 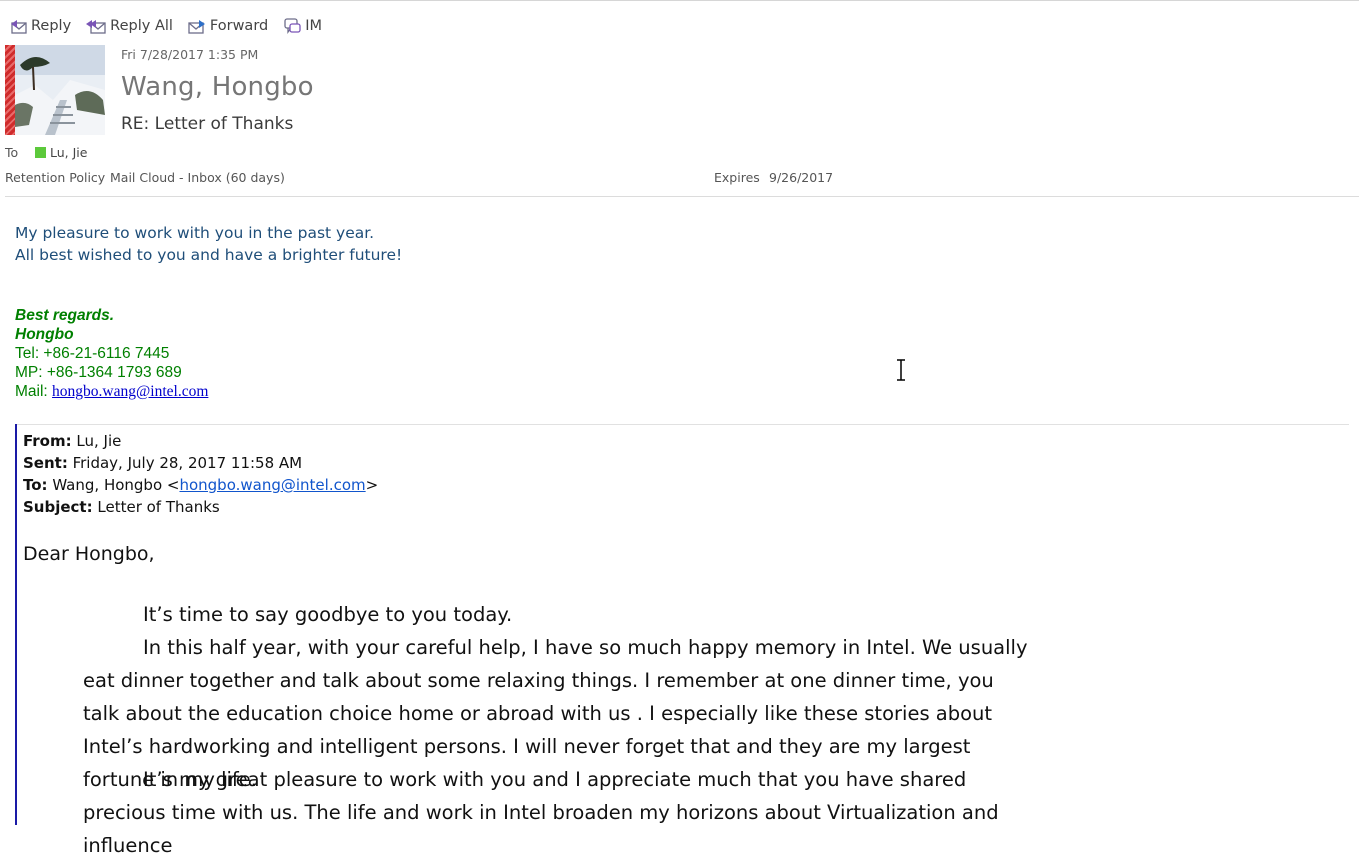 What do you see at coordinates (272, 485) in the screenshot?
I see `quoted-to-email-link: hongbo.wang@intel.com` at bounding box center [272, 485].